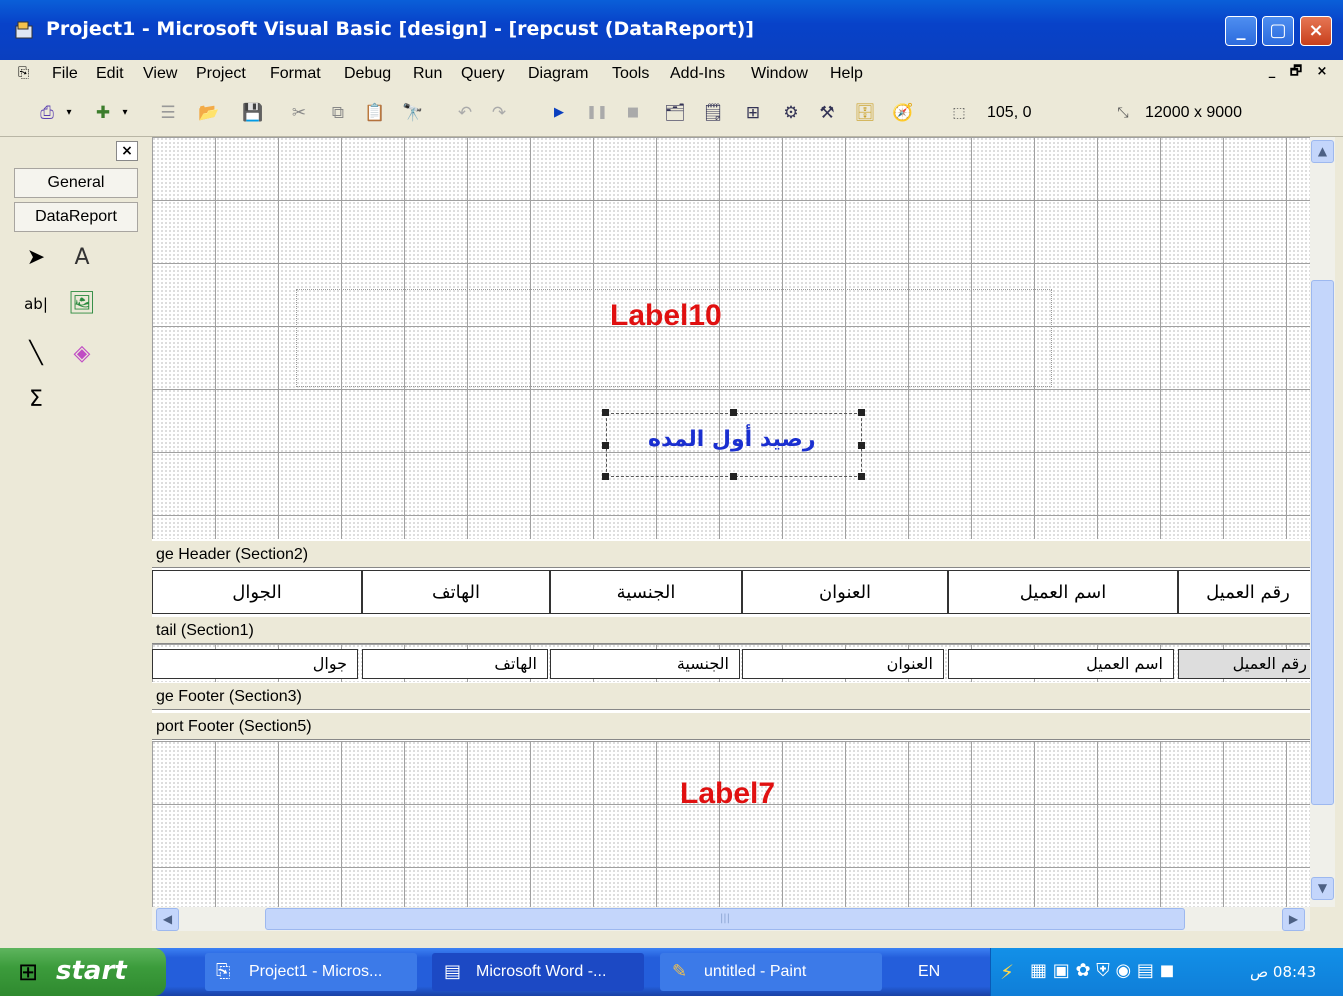 This screenshot has height=996, width=1343. I want to click on detail-cell-nationality: الجنسية, so click(645, 664).